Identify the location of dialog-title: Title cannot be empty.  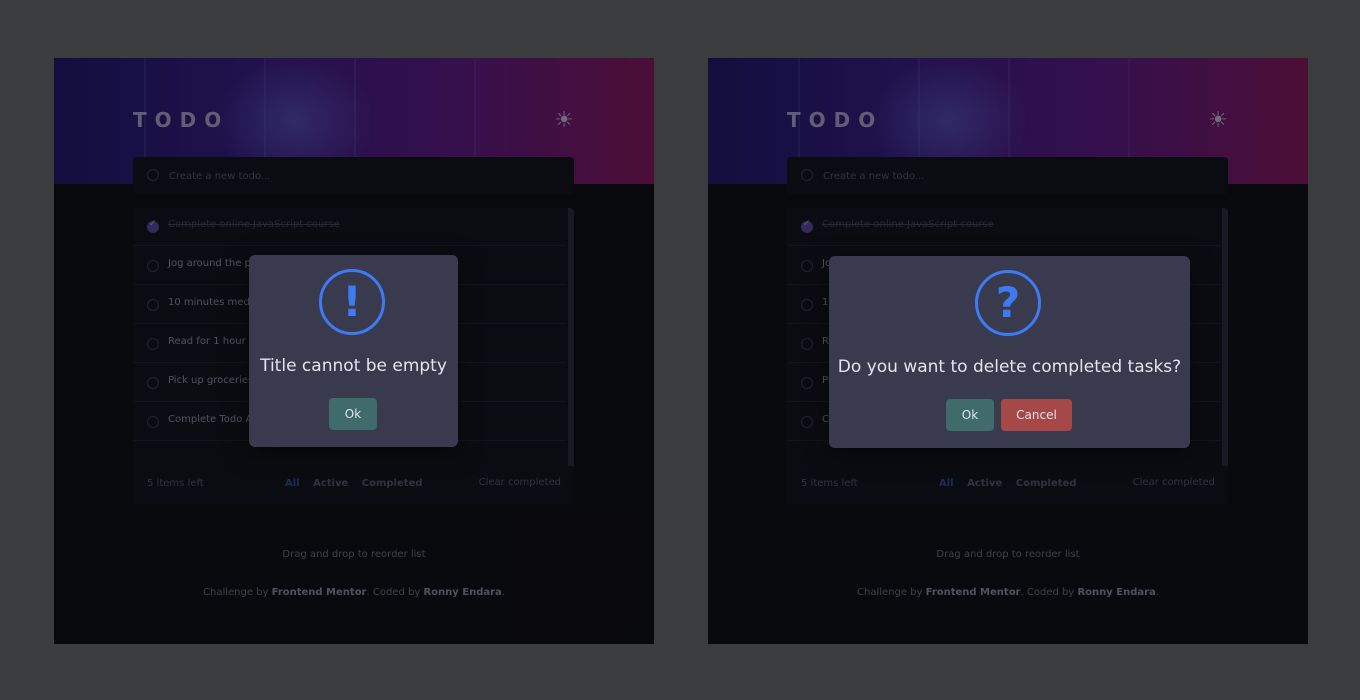
(353, 366).